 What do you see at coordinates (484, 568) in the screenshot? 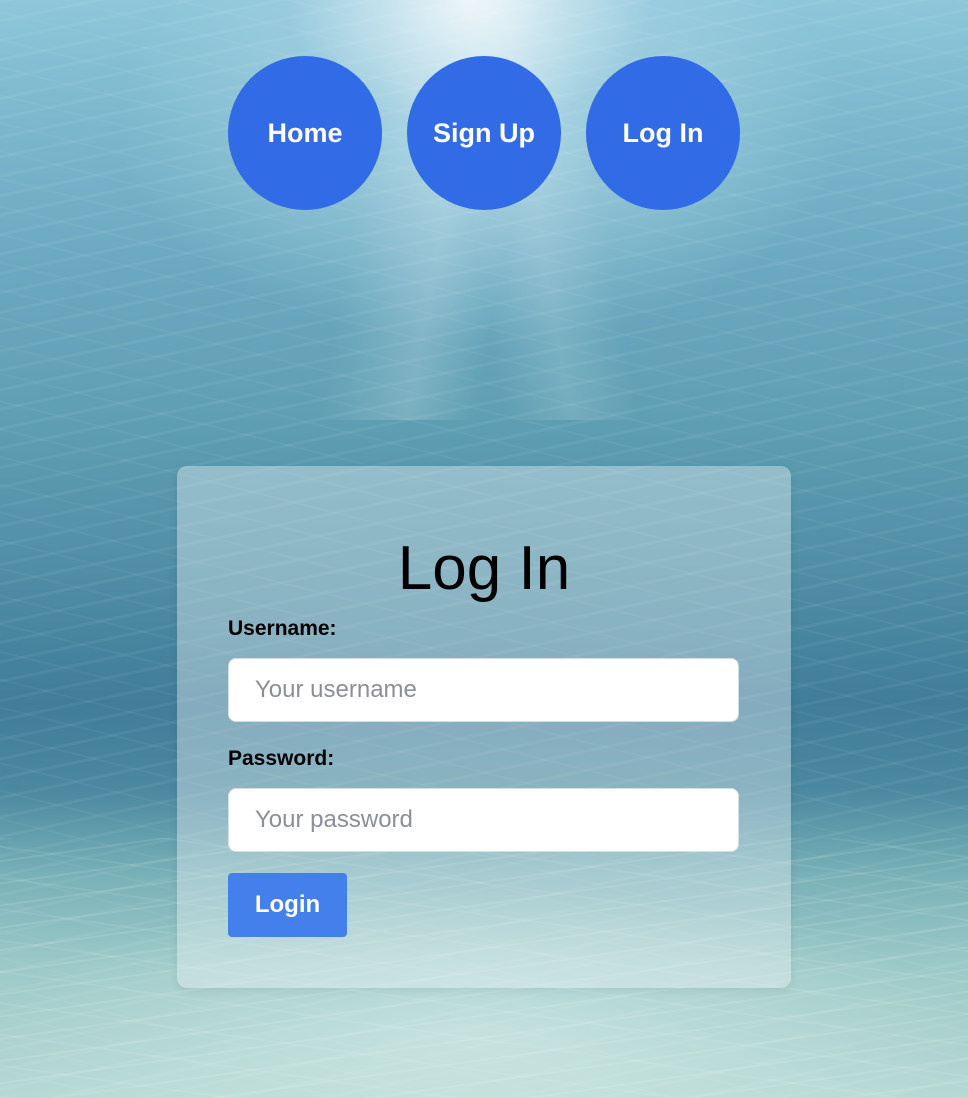
I see `login-title: Log In` at bounding box center [484, 568].